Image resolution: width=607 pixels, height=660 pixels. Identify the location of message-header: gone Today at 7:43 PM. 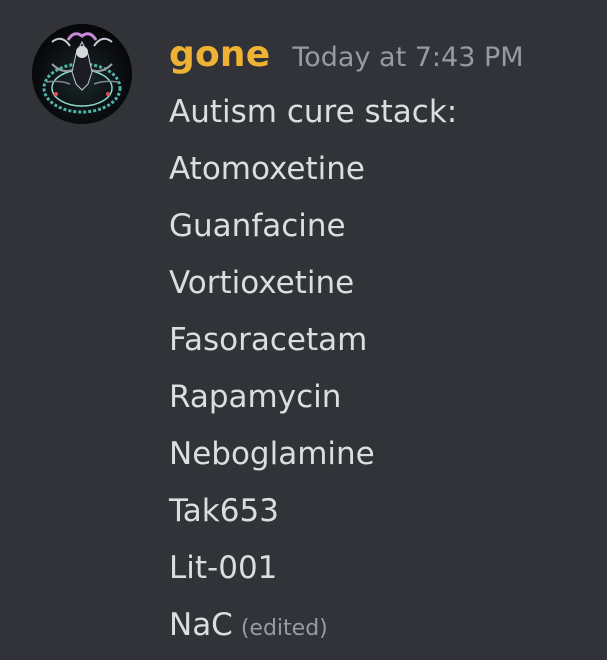
(346, 55).